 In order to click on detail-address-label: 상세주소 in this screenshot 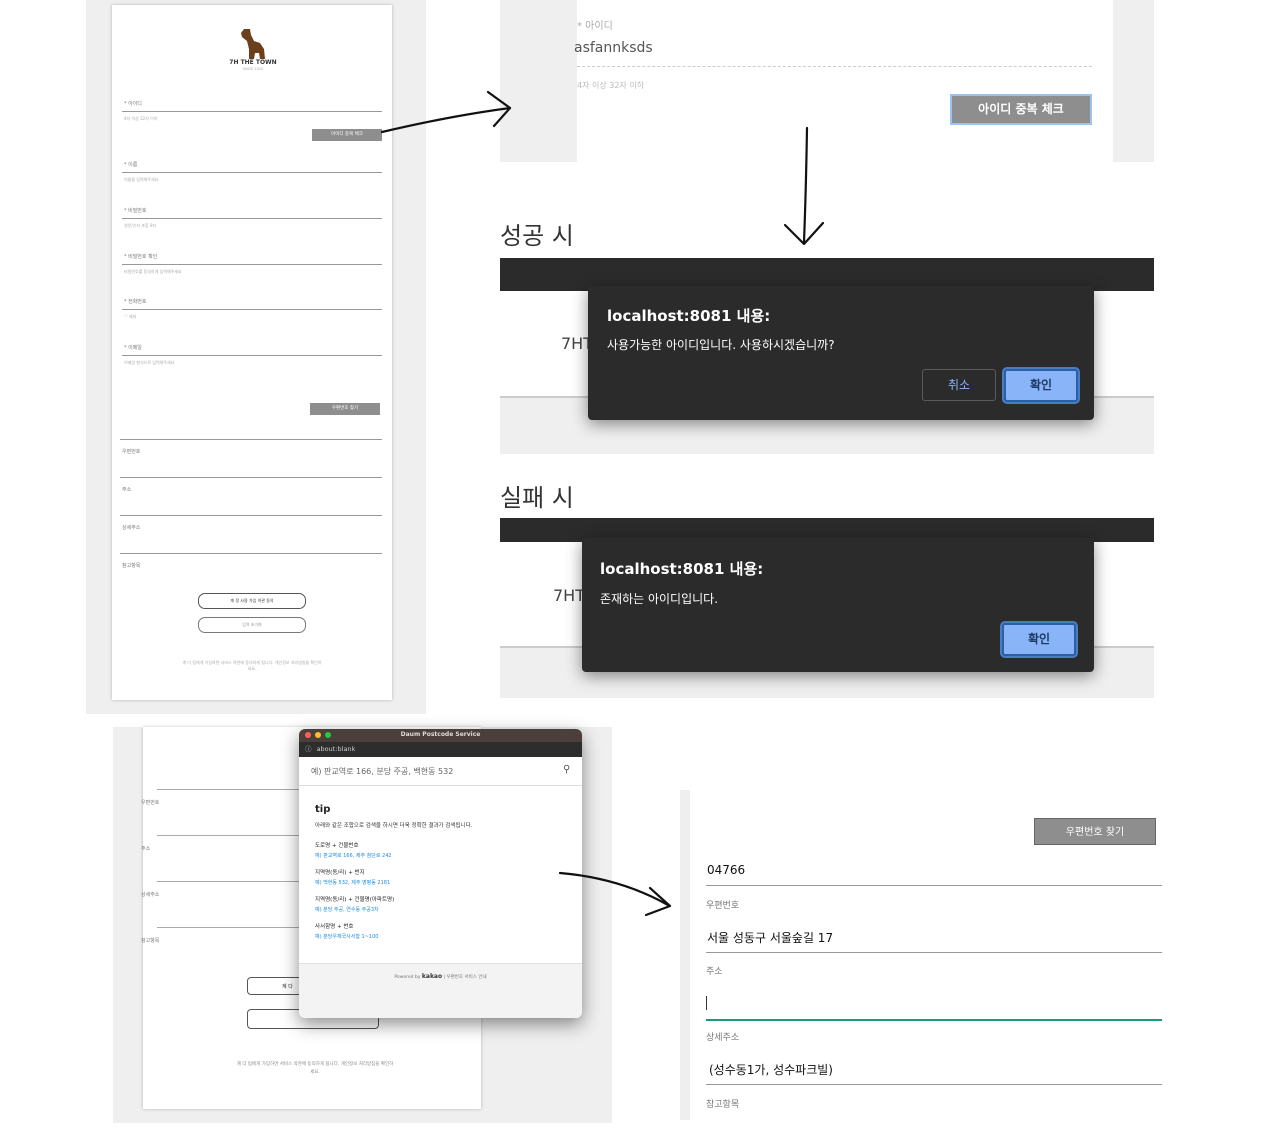, I will do `click(723, 1038)`.